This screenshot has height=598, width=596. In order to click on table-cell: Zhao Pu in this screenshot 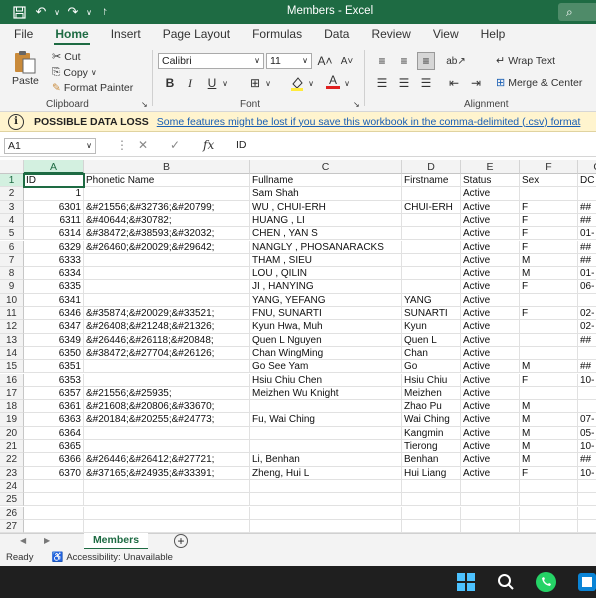, I will do `click(431, 407)`.